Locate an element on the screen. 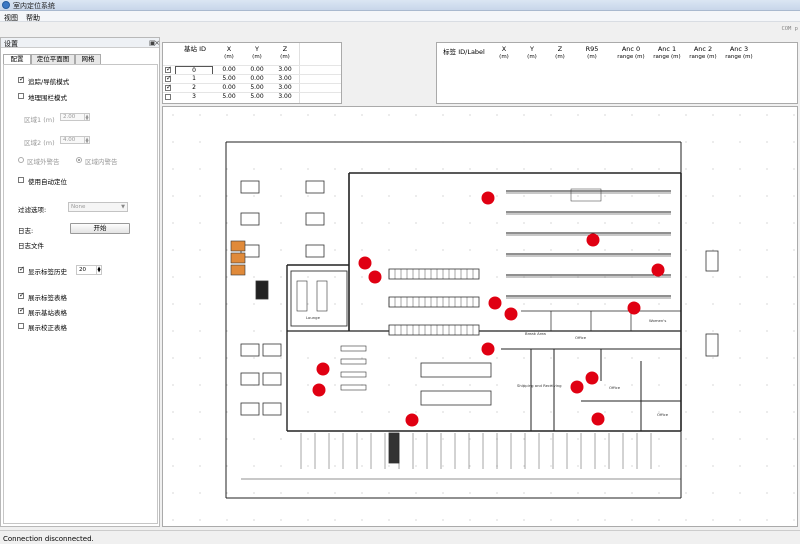  close-icon: × is located at coordinates (157, 43).